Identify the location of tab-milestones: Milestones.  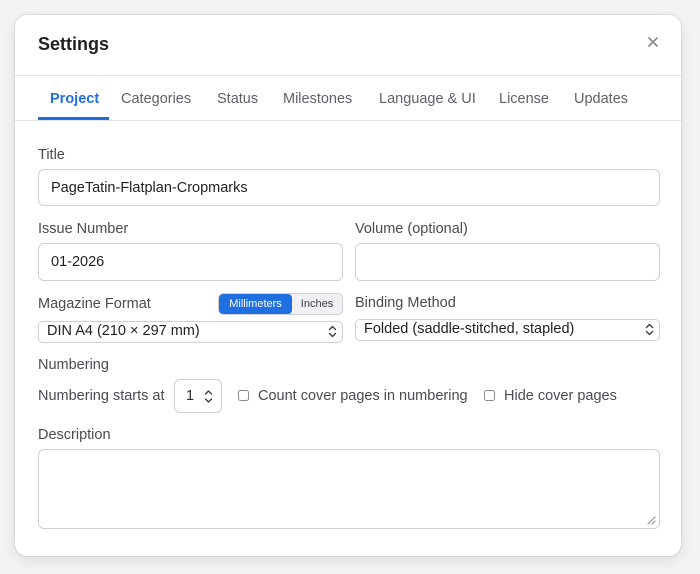
(317, 98).